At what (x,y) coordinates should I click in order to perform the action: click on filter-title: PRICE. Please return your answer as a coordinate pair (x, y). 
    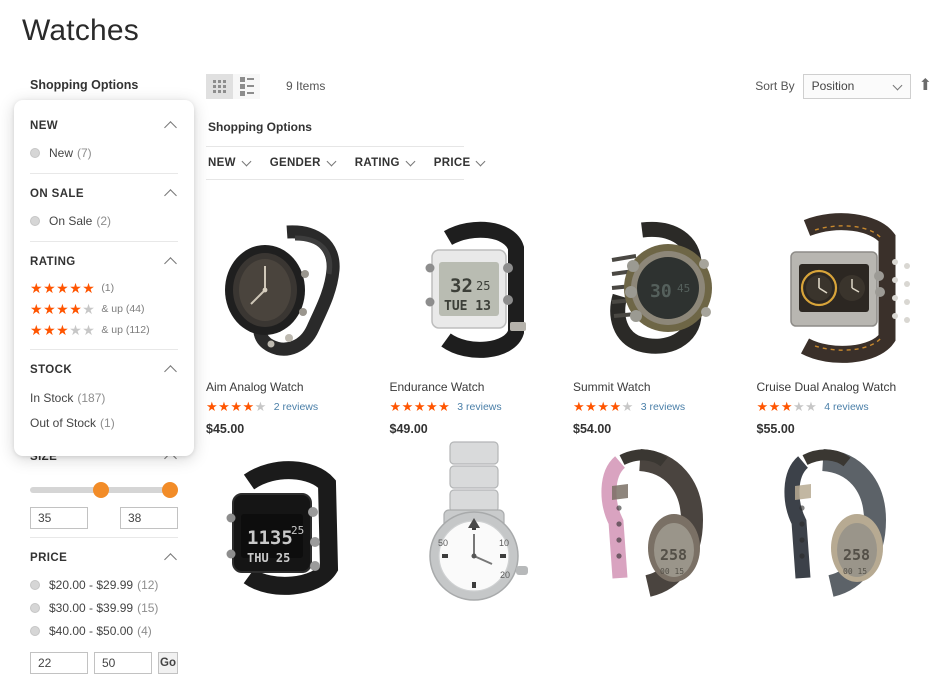
    Looking at the image, I should click on (104, 561).